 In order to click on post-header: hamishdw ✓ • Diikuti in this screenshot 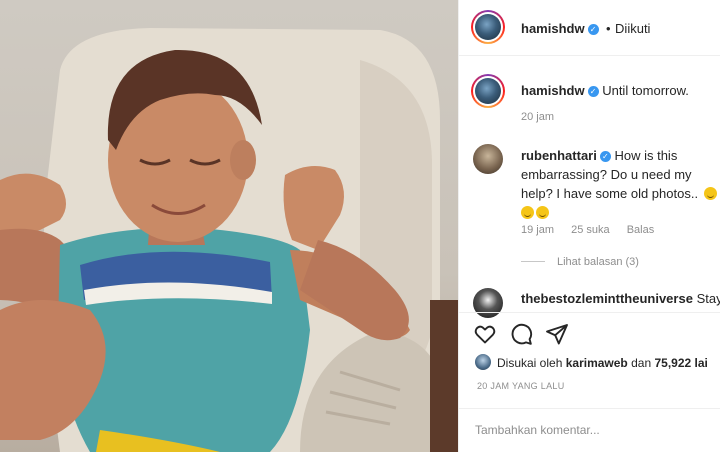, I will do `click(589, 28)`.